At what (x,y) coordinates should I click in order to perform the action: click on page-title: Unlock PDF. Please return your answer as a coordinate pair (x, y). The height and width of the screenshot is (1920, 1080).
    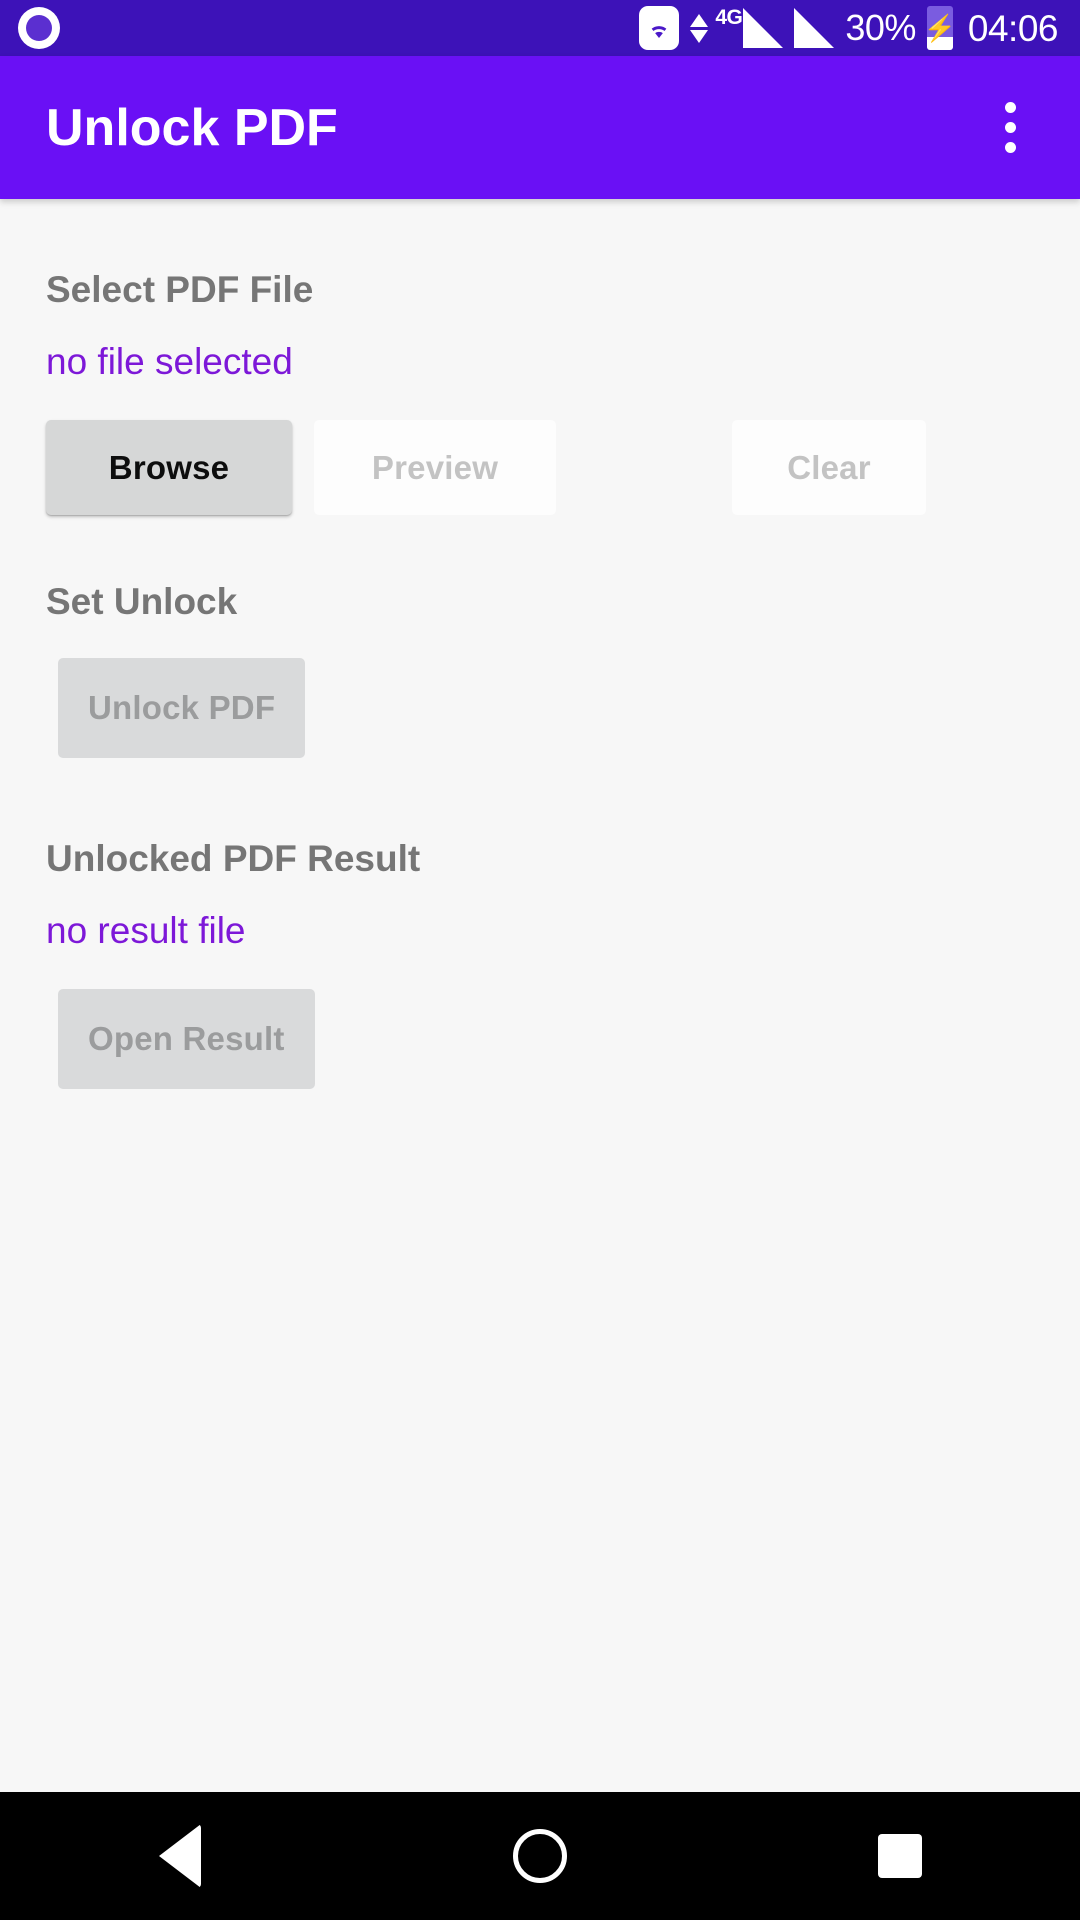
    Looking at the image, I should click on (192, 127).